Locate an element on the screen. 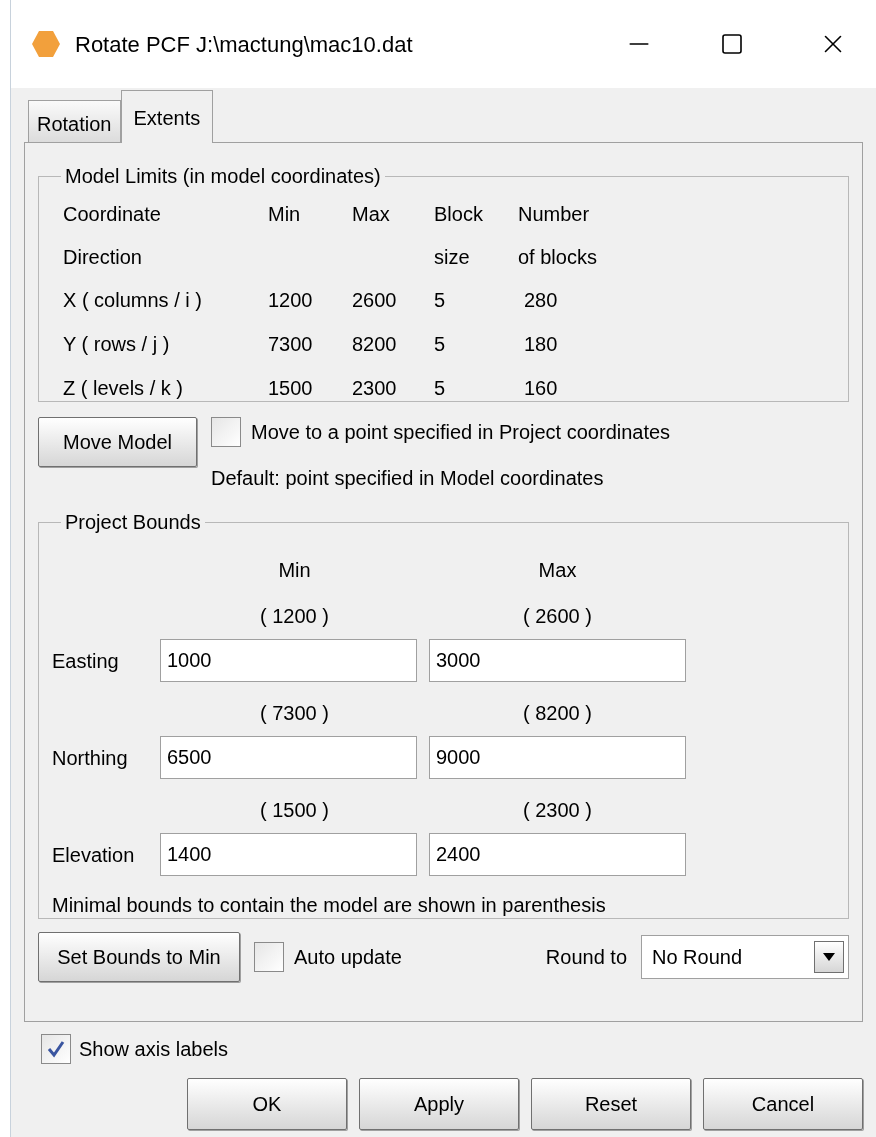 The image size is (876, 1137). input-field: 6500 is located at coordinates (288, 757).